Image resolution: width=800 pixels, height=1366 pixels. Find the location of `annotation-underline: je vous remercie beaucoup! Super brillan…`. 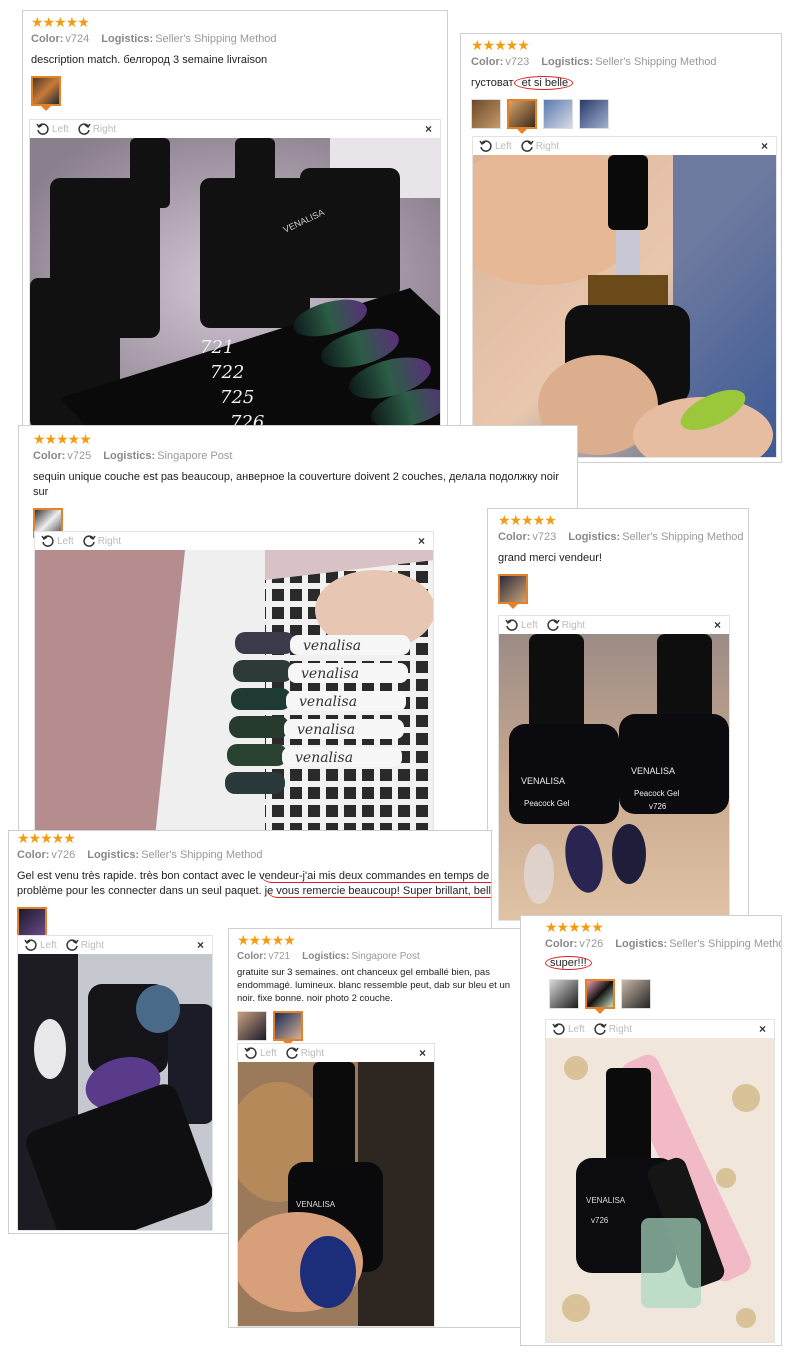

annotation-underline: je vous remercie beaucoup! Super brillan… is located at coordinates (377, 891).